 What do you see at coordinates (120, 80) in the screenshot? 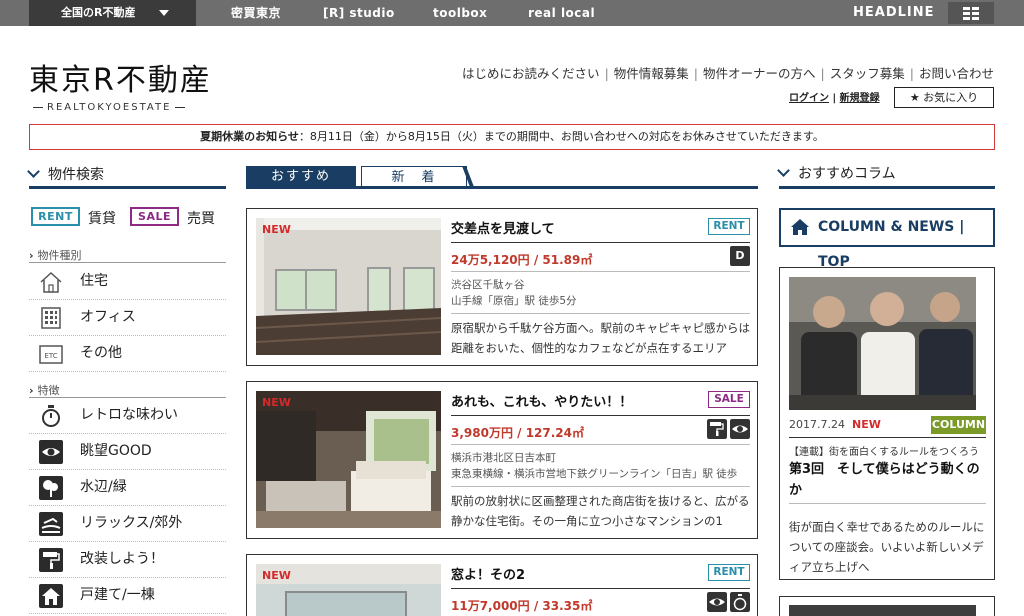
I see `logo-japanese: 東京R不動産` at bounding box center [120, 80].